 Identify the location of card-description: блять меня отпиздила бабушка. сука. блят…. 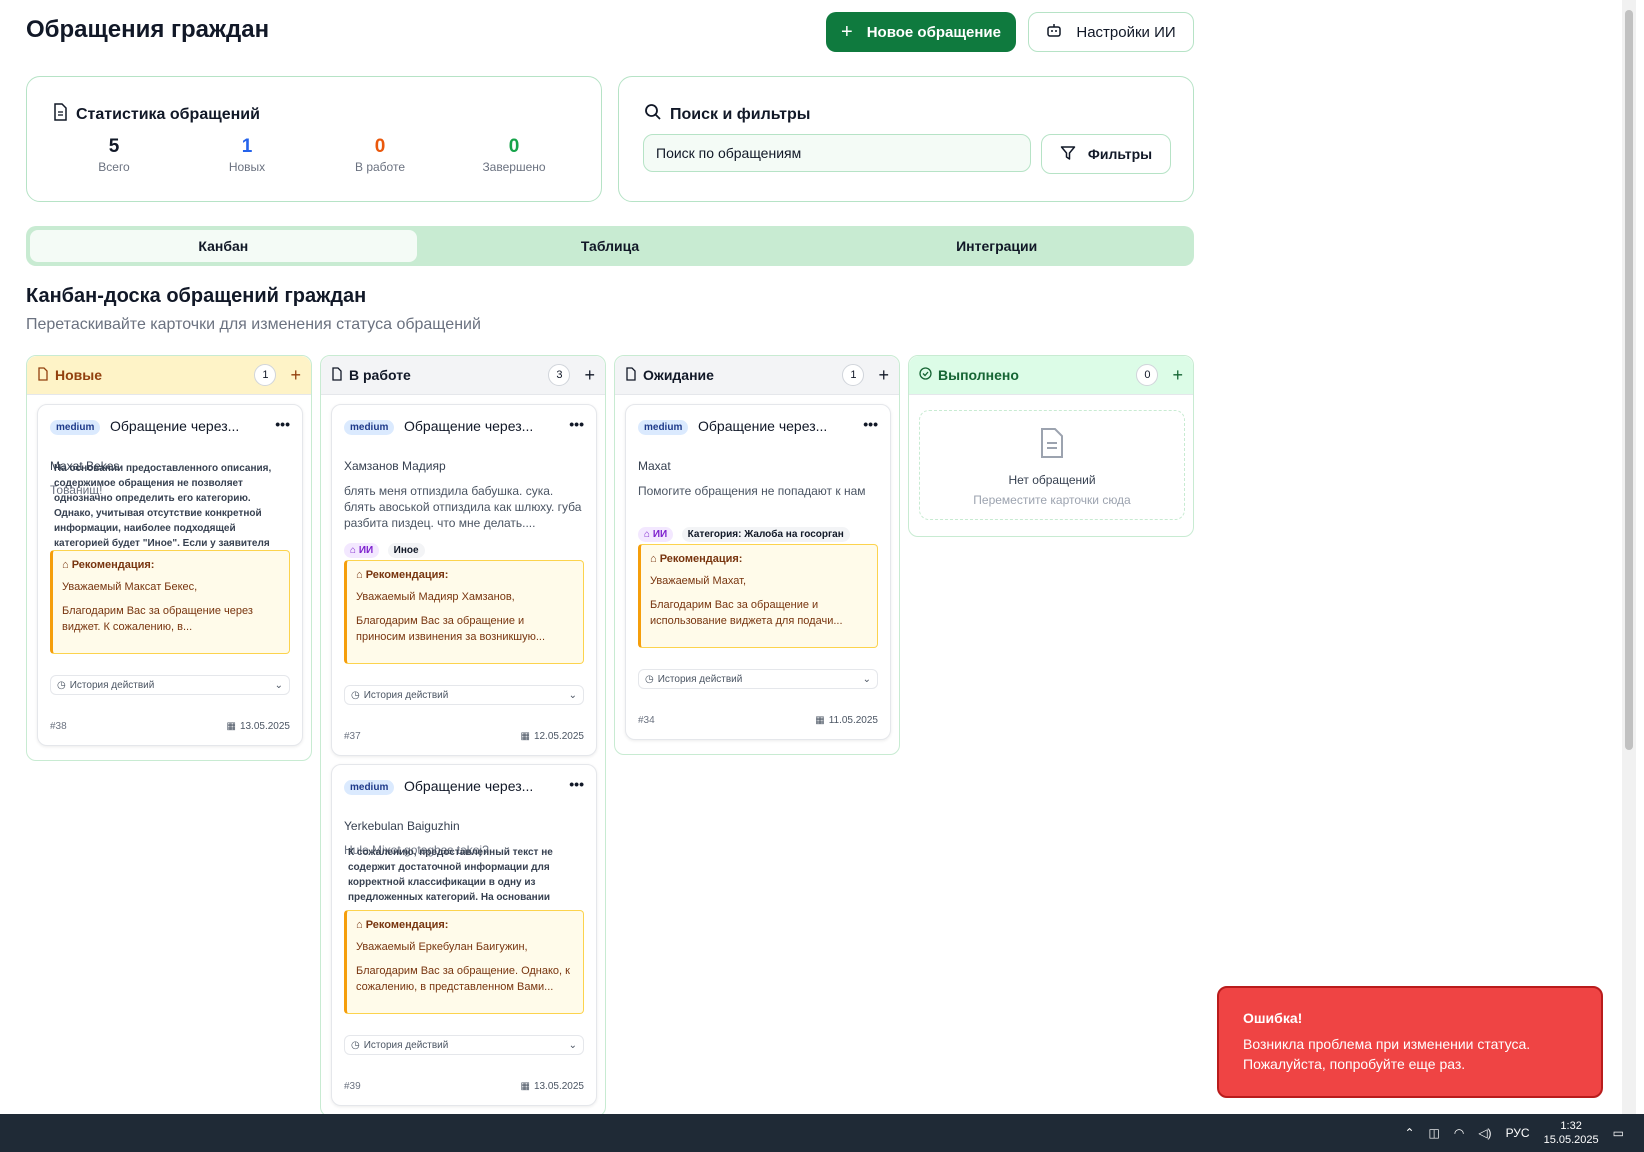
(463, 507).